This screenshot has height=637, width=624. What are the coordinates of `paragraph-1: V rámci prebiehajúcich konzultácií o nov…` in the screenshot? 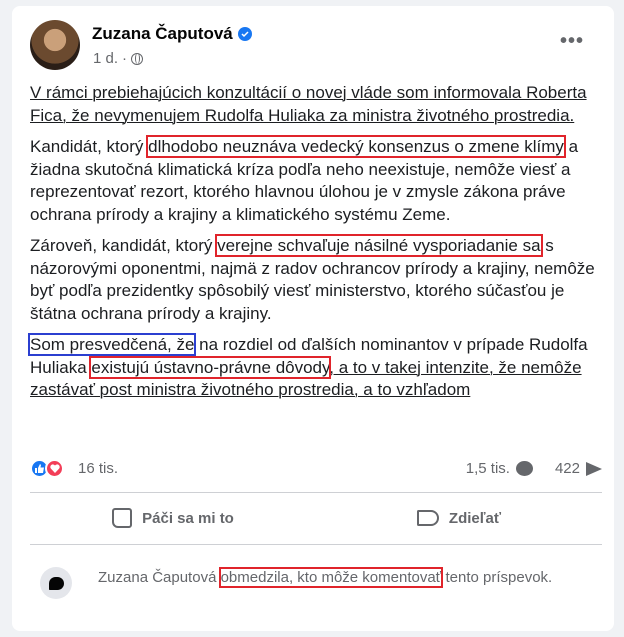 It's located at (316, 104).